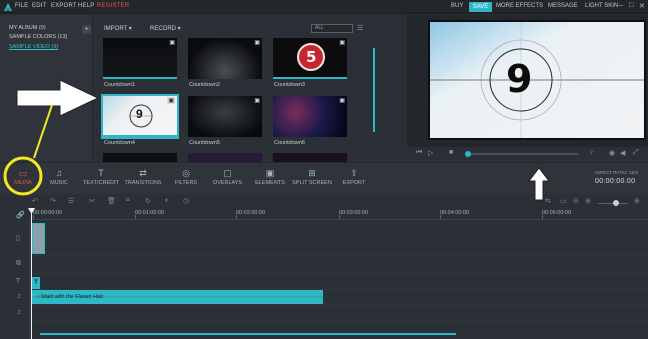 The height and width of the screenshot is (339, 648). Describe the element at coordinates (468, 154) in the screenshot. I see `seek-knob` at that location.